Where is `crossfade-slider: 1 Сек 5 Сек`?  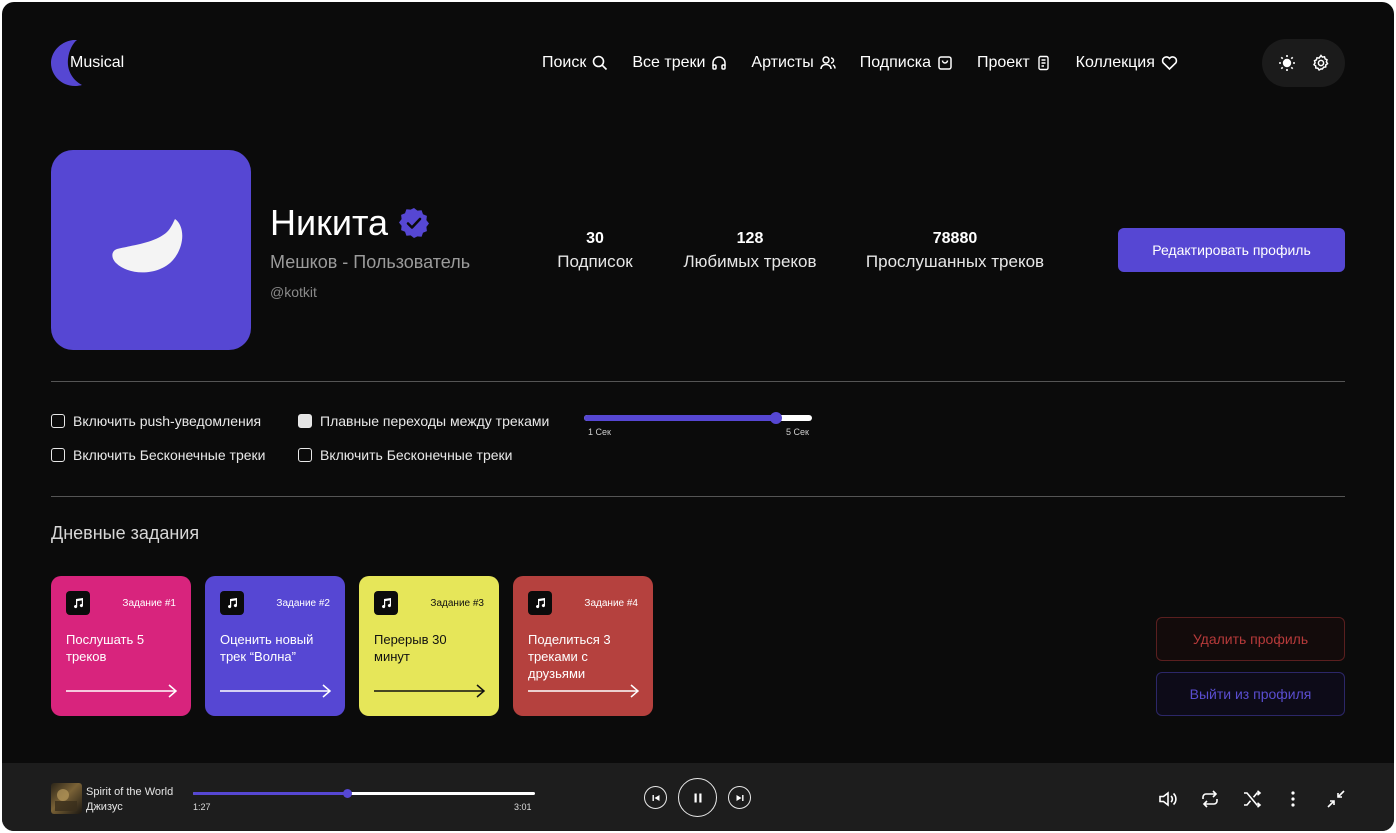
crossfade-slider: 1 Сек 5 Сек is located at coordinates (698, 424).